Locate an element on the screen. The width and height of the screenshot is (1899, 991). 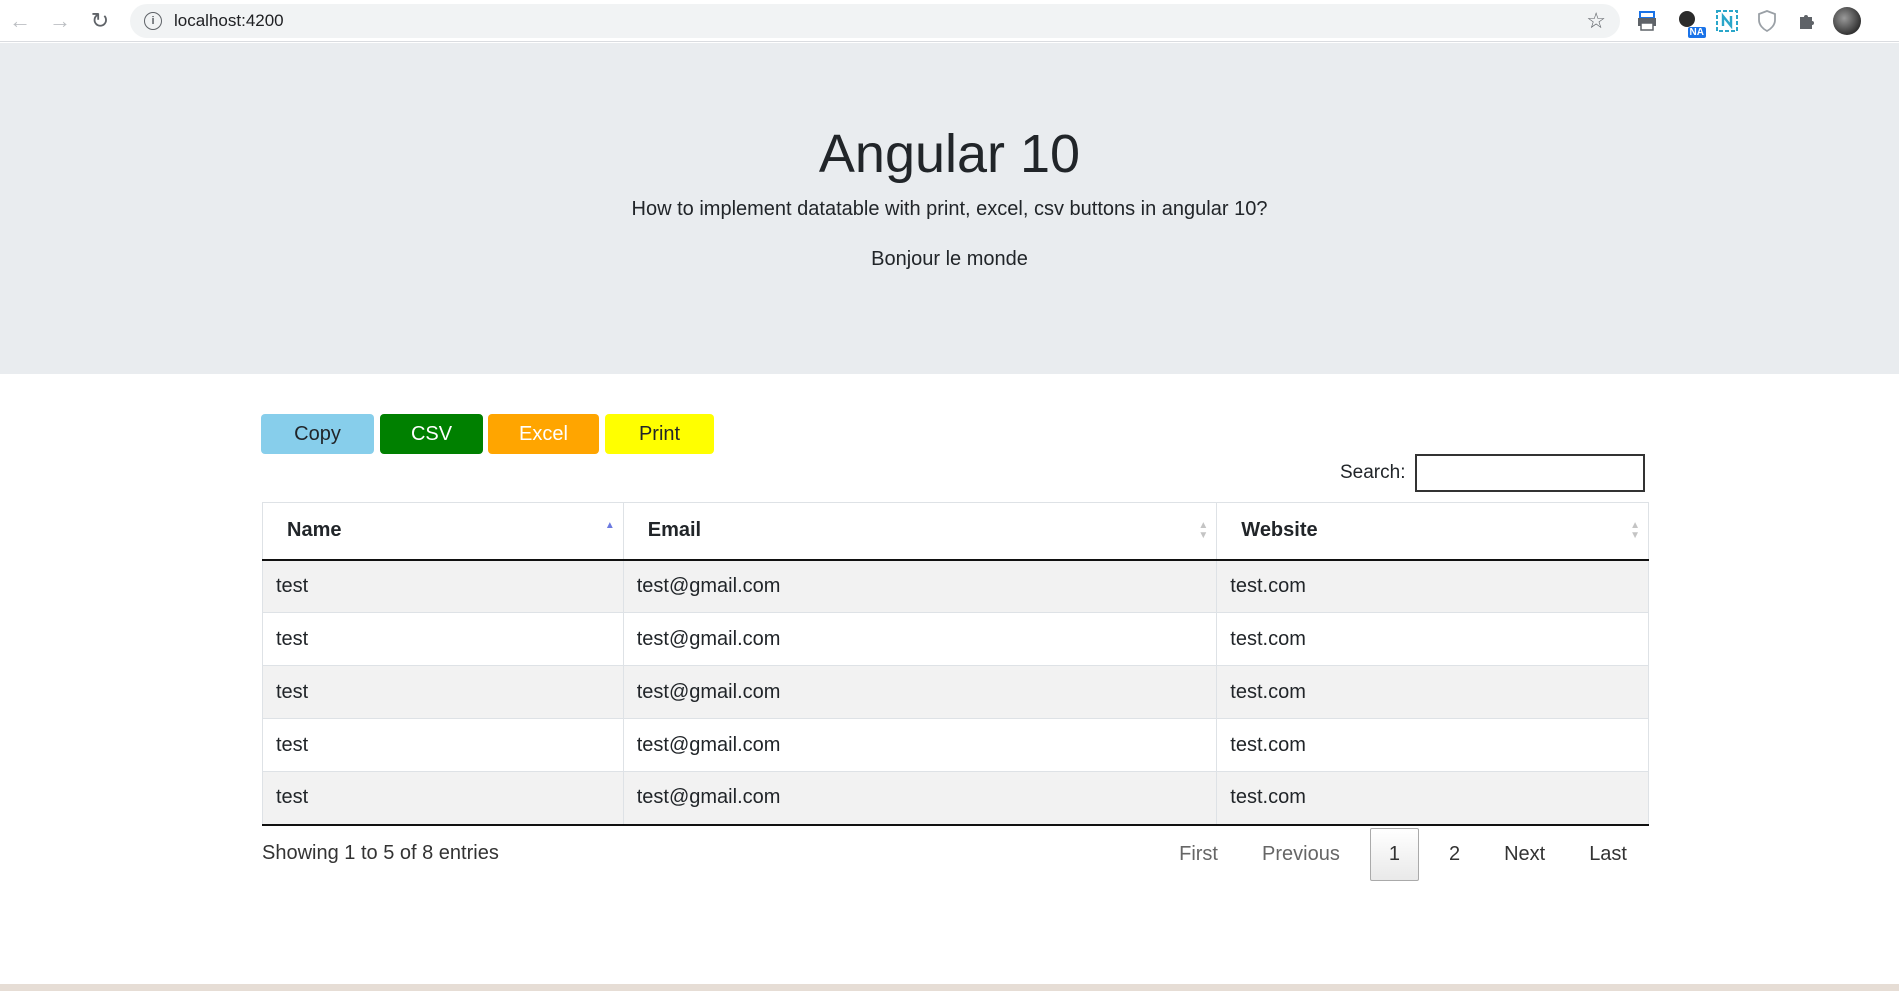
column-header-website: Website ▲ ▼ is located at coordinates (1432, 531).